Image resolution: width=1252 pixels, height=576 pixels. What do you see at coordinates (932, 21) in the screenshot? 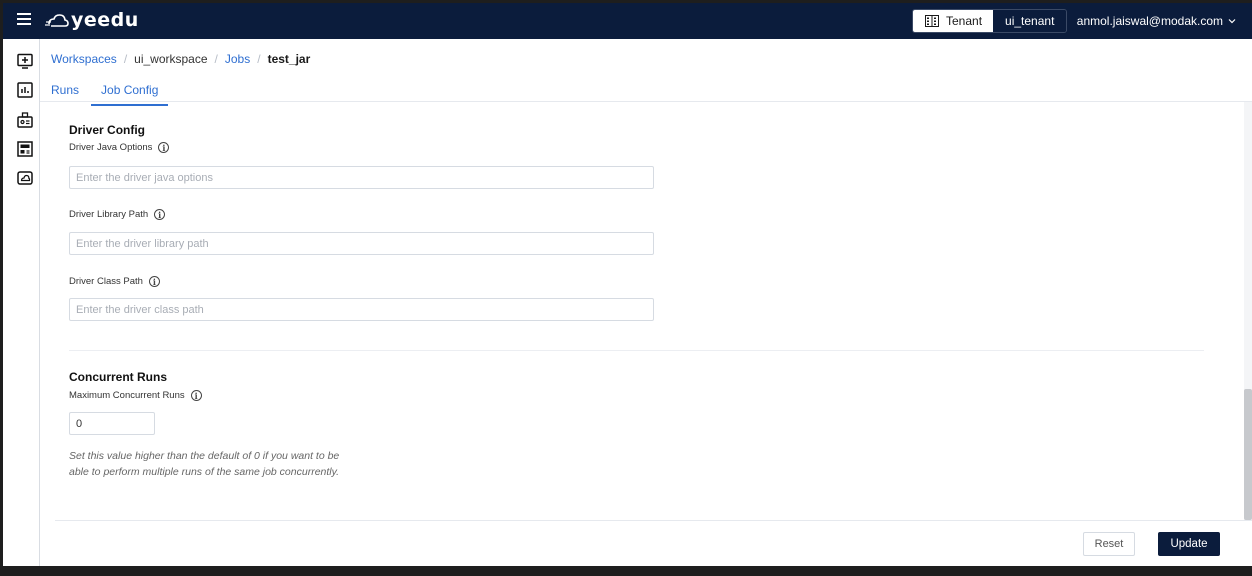
I see `building-icon` at bounding box center [932, 21].